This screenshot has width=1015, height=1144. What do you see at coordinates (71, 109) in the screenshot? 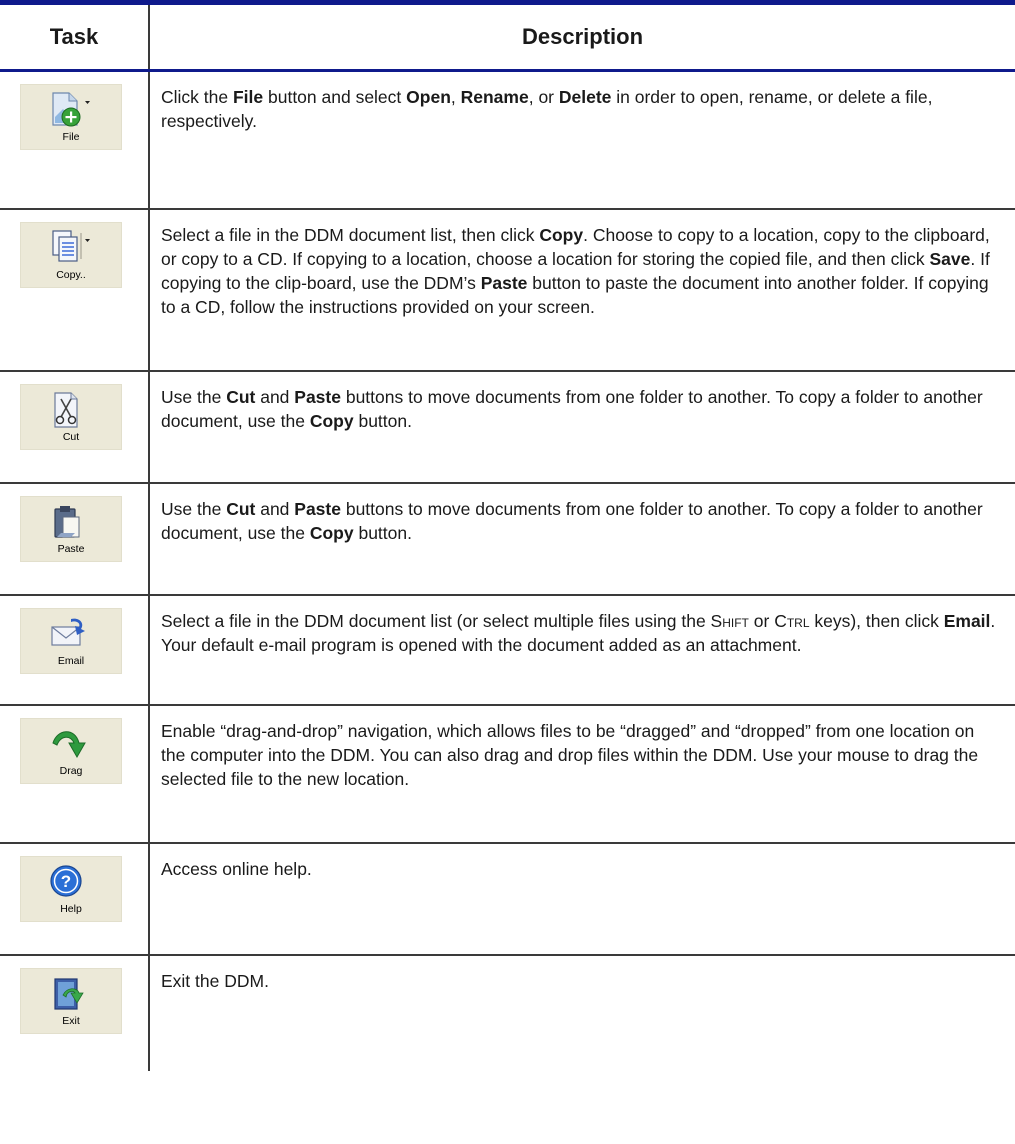
I see `file-add-icon` at bounding box center [71, 109].